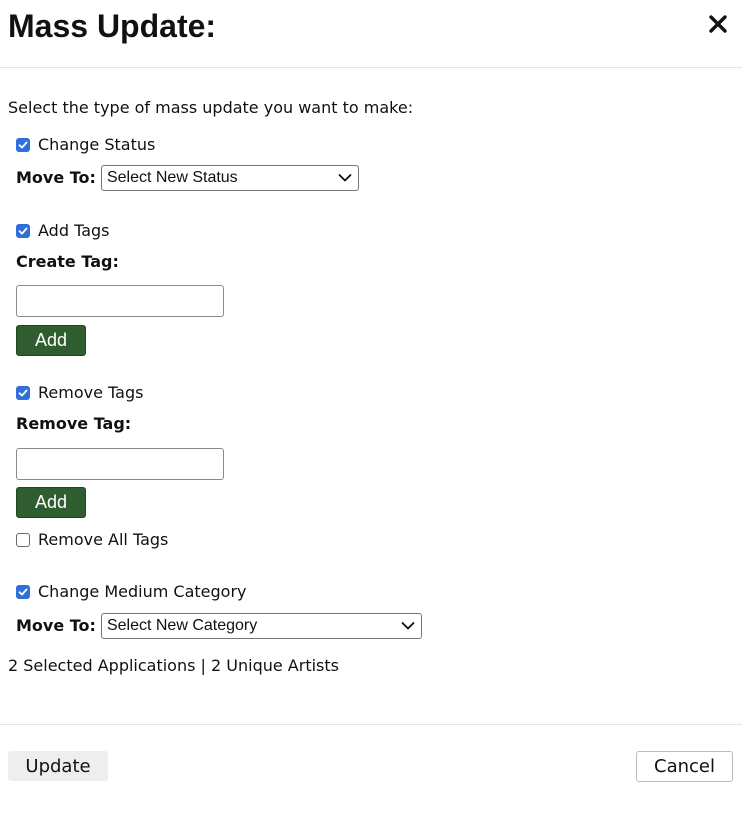 This screenshot has width=742, height=814. Describe the element at coordinates (56, 177) in the screenshot. I see `status-move-to-label: Move To:` at that location.